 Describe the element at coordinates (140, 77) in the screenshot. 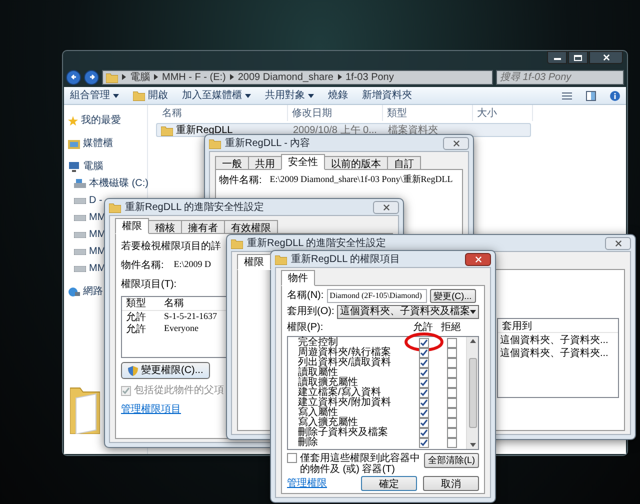

I see `breadcrumb-item: 電腦` at that location.